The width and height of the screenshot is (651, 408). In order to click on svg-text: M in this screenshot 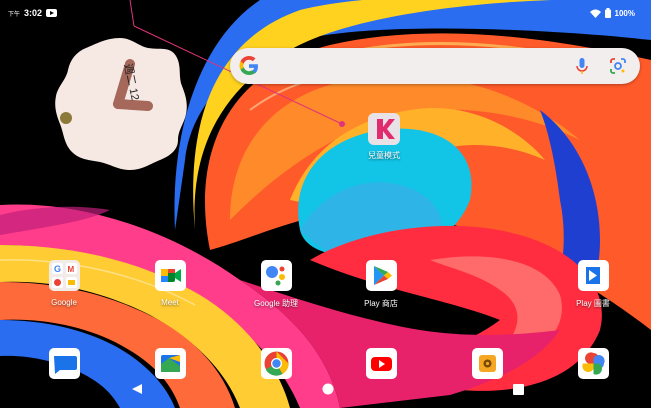, I will do `click(70, 269)`.